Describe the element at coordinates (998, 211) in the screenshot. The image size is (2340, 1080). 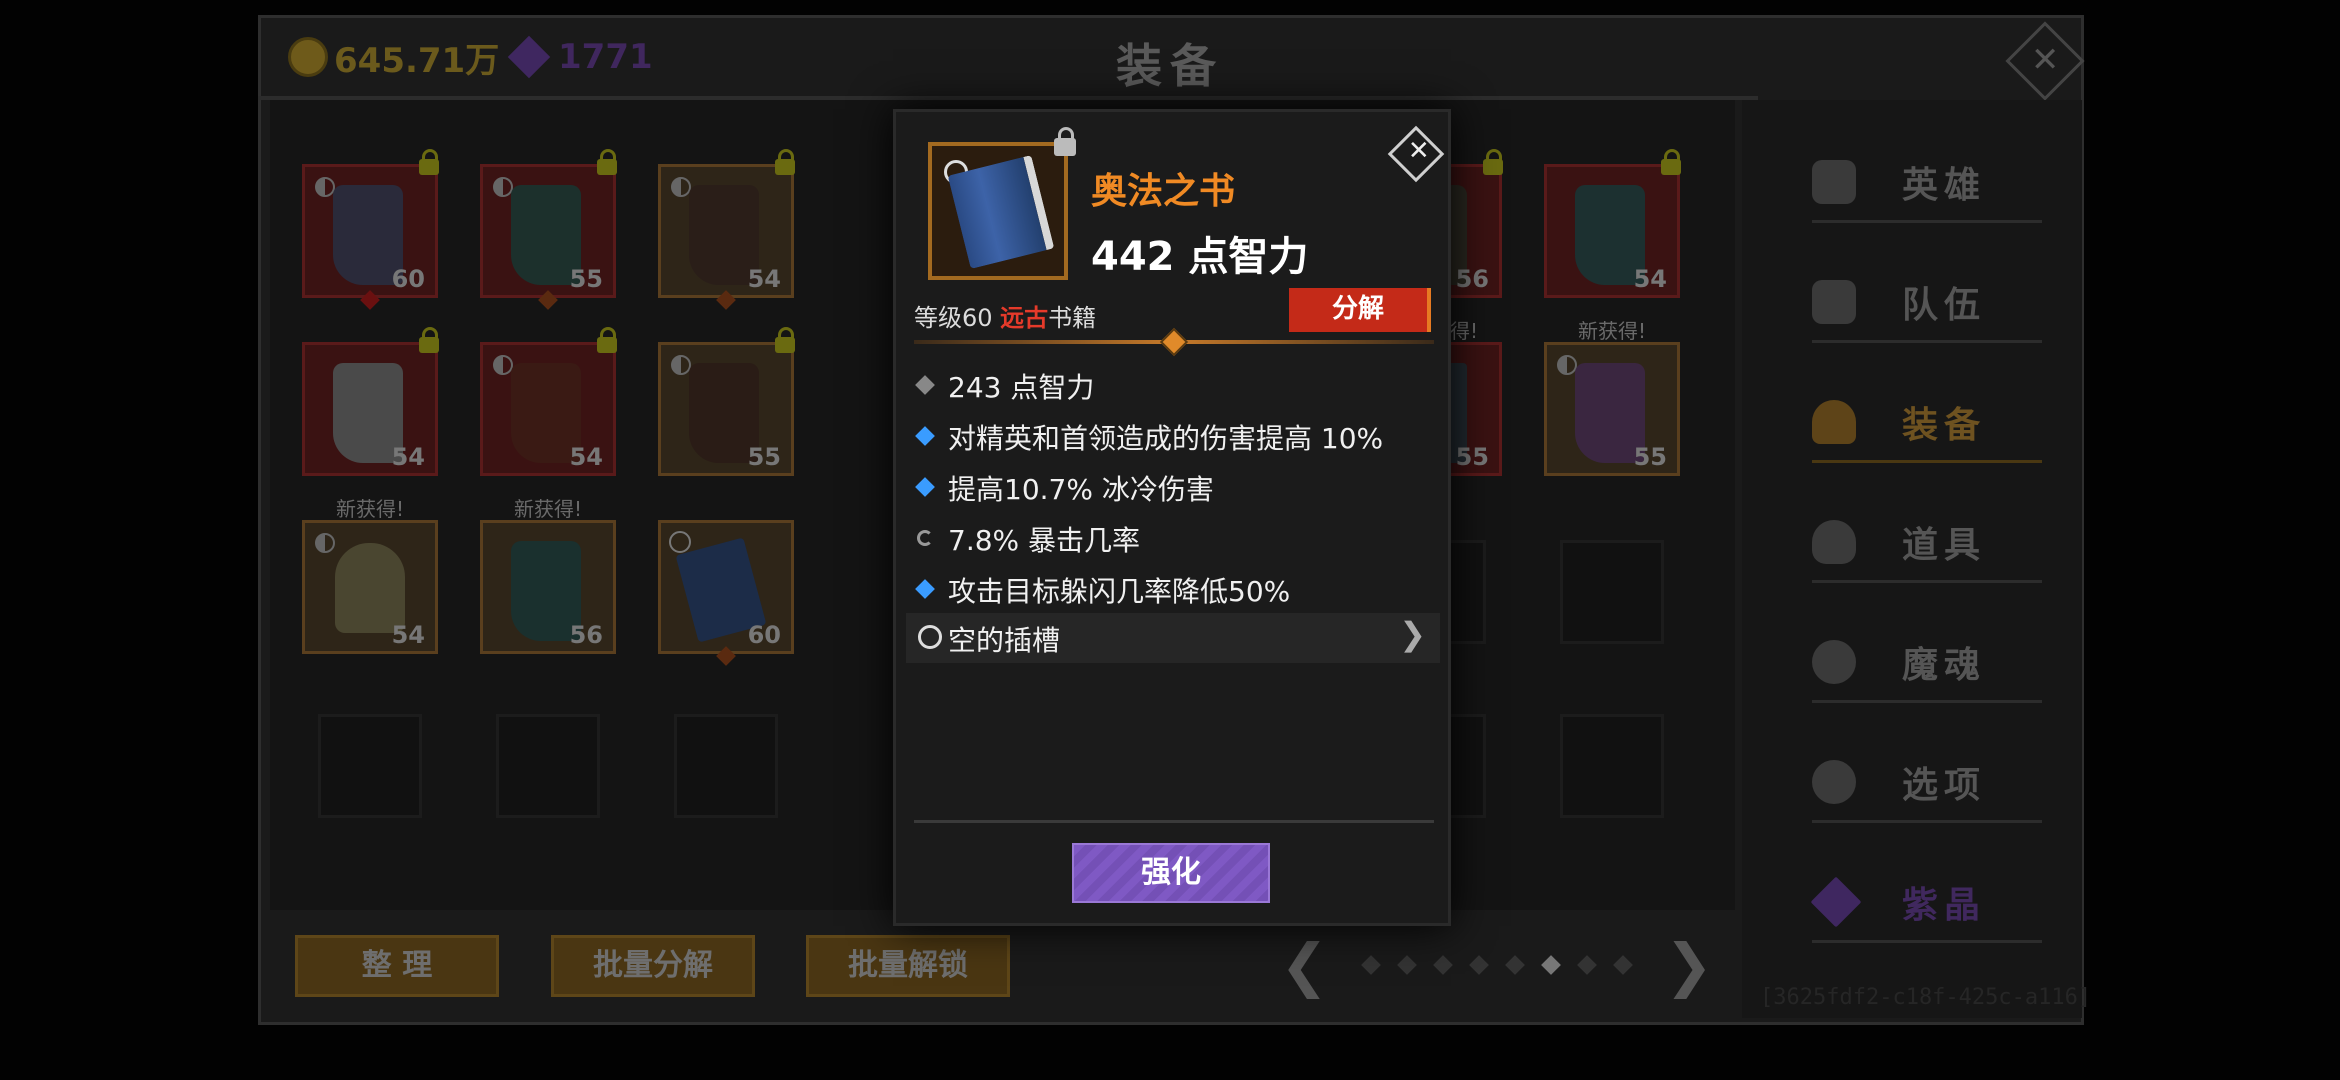
I see `item-icon-frame` at that location.